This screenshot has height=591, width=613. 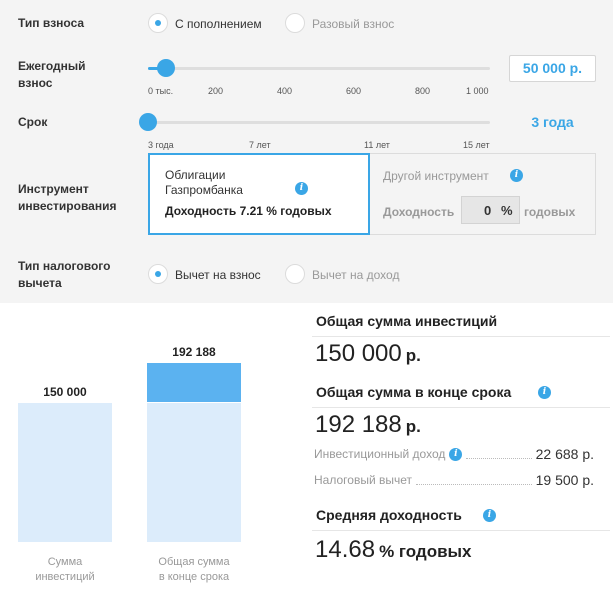 I want to click on instrument-label-line1: Инструмент, so click(x=53, y=189).